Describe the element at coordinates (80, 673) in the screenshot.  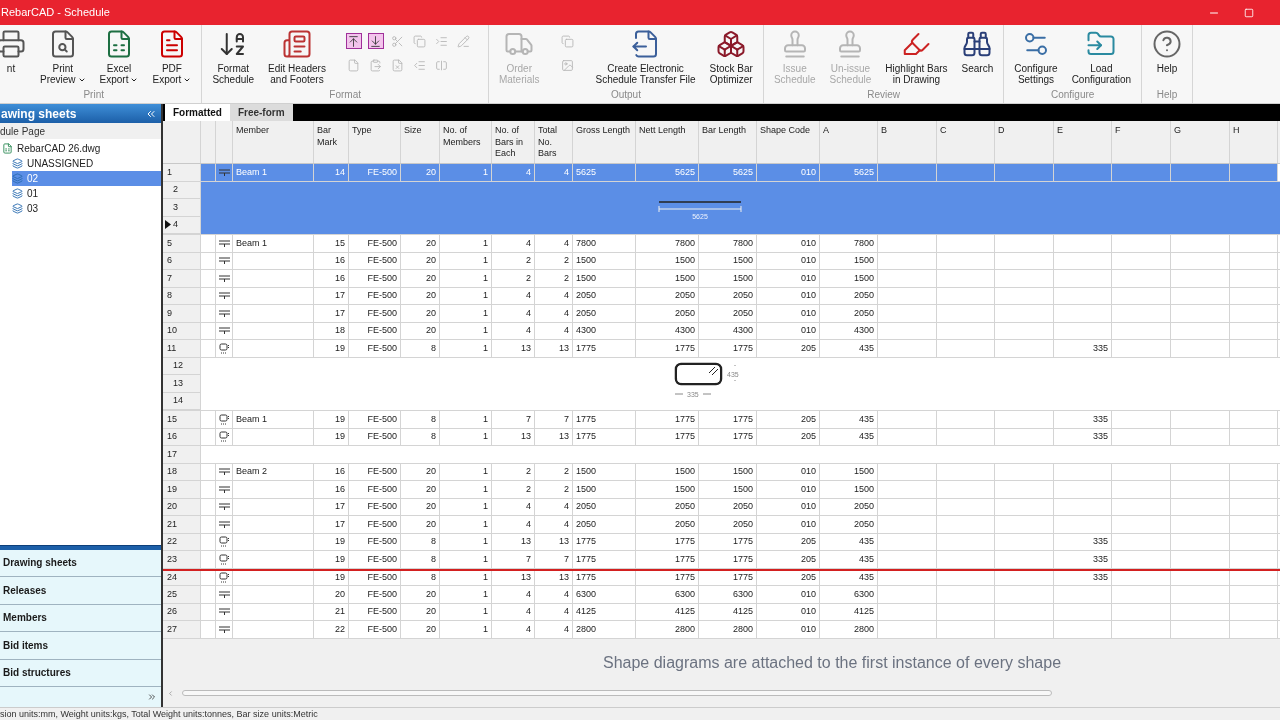
I see `nav-button: Bid structures` at that location.